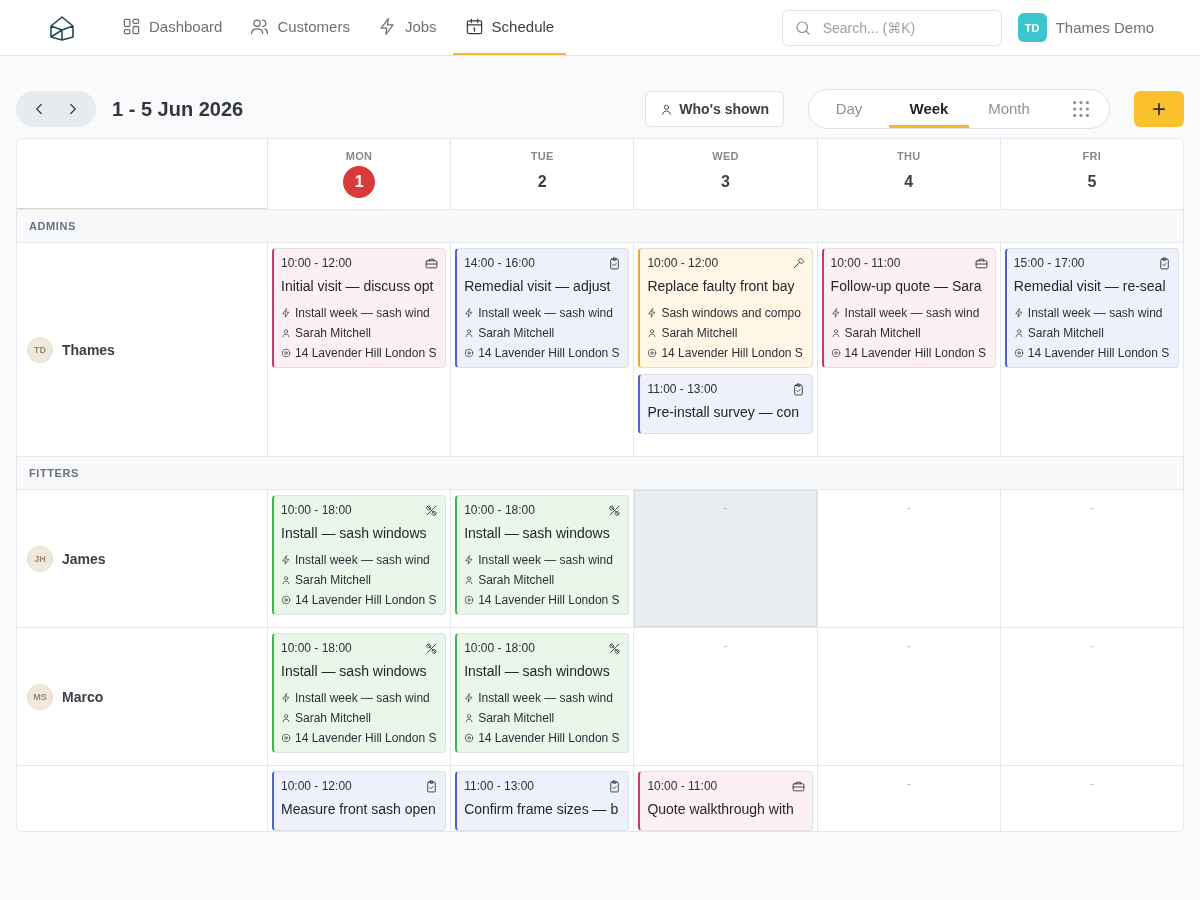 Image resolution: width=1200 pixels, height=900 pixels. What do you see at coordinates (359, 156) in the screenshot?
I see `weekday-label: MON` at bounding box center [359, 156].